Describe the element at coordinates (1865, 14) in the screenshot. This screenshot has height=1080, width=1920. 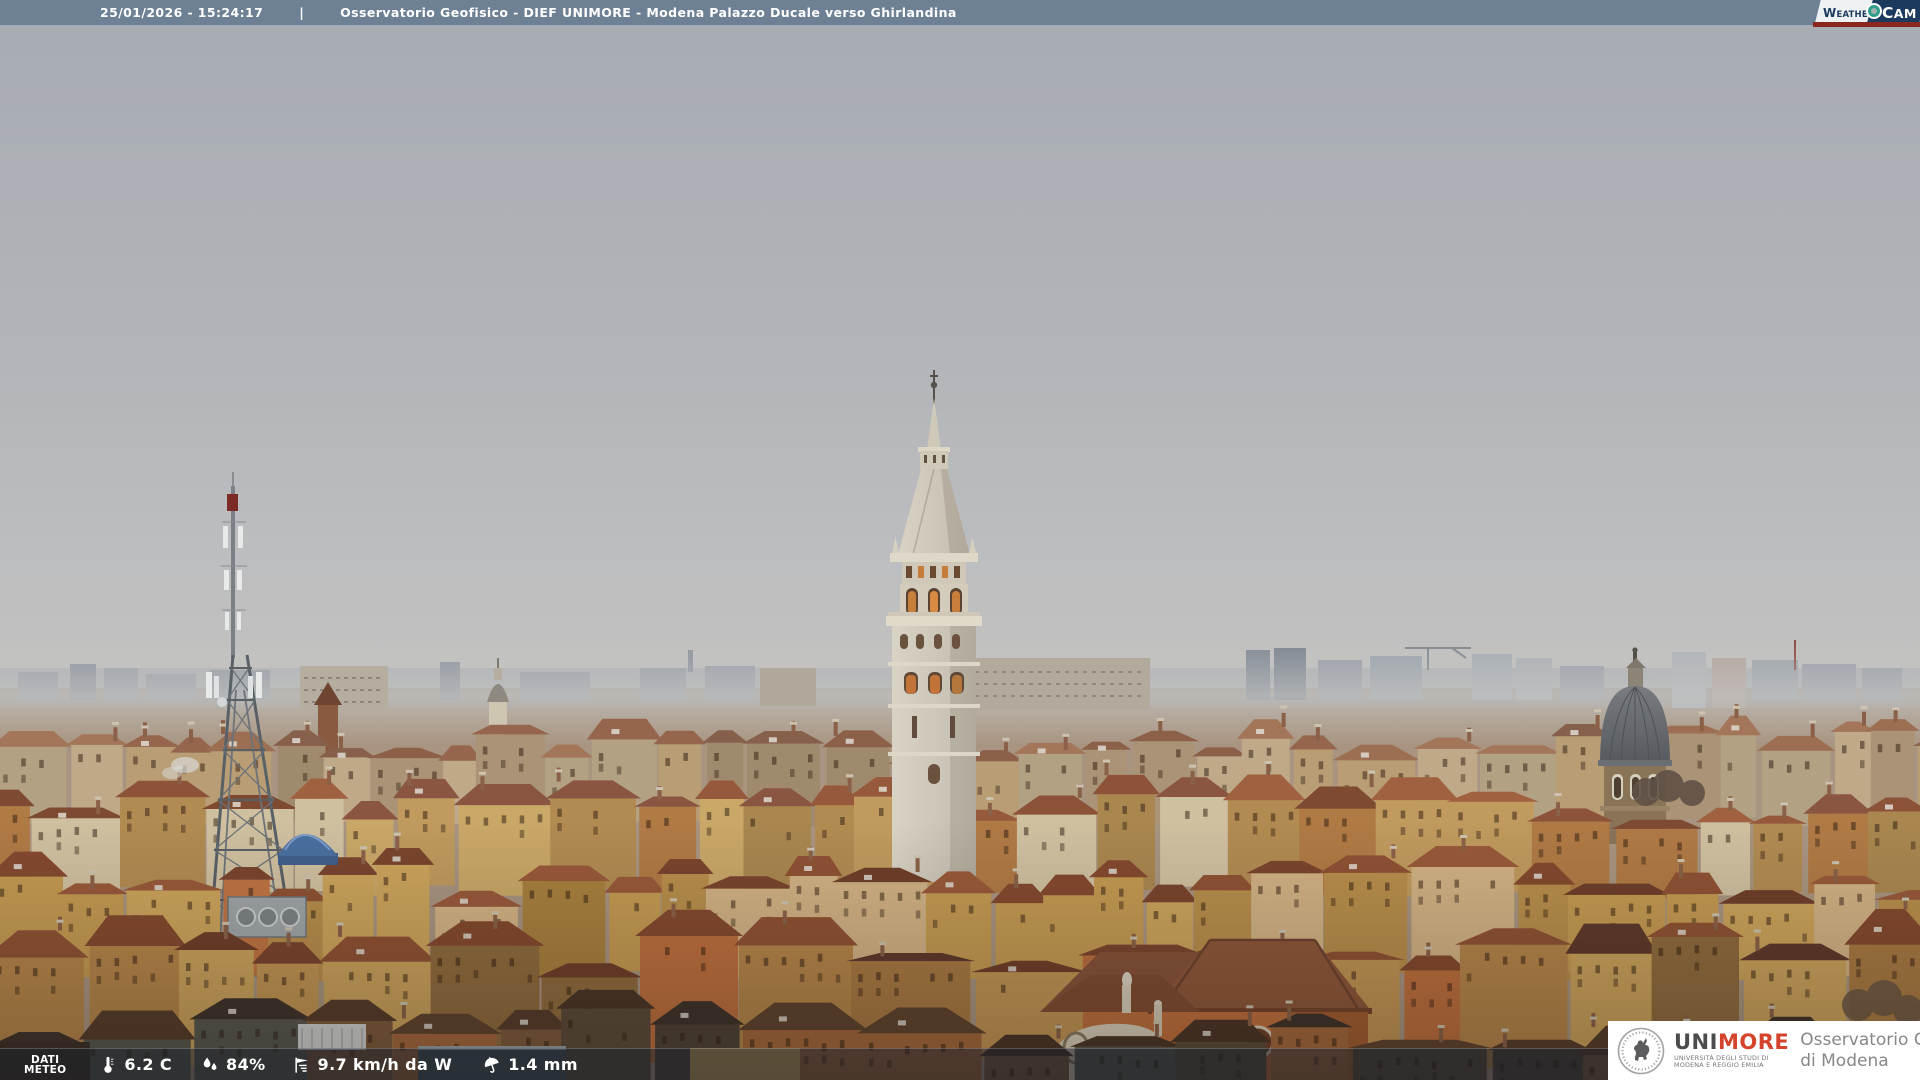
I see `weathercam-logo: WEATHER CAM` at that location.